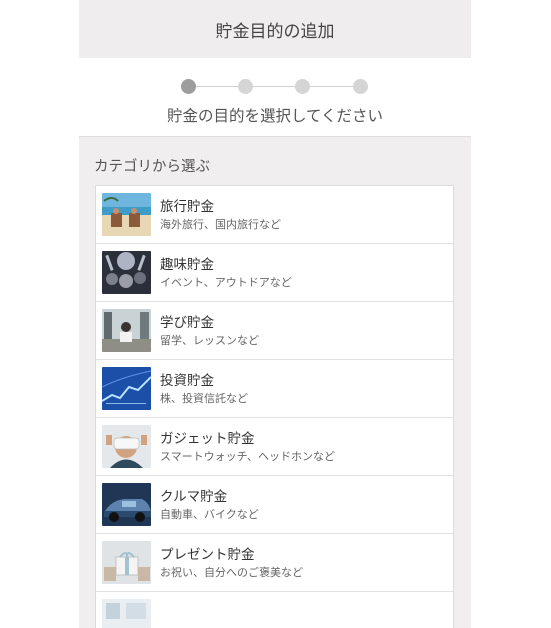 Image resolution: width=551 pixels, height=628 pixels. Describe the element at coordinates (274, 610) in the screenshot. I see `list-item-partial` at that location.